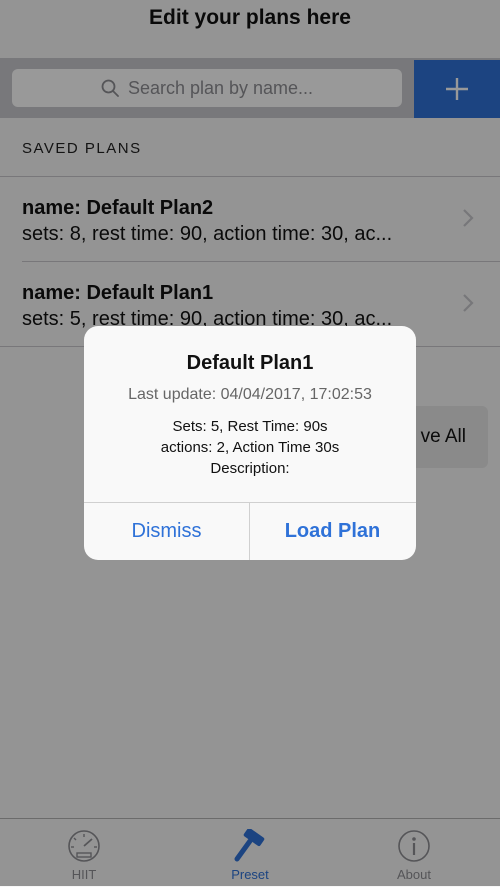 The width and height of the screenshot is (500, 887). Describe the element at coordinates (250, 426) in the screenshot. I see `alert-sets-line: Sets: 5, Rest Time: 90s` at that location.